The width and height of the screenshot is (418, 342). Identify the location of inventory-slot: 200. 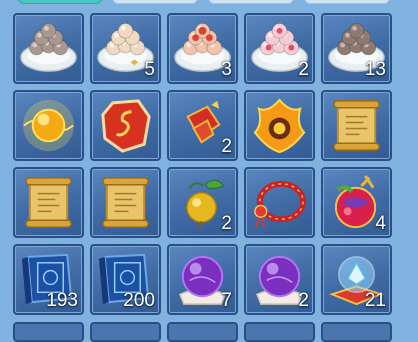
(125, 279).